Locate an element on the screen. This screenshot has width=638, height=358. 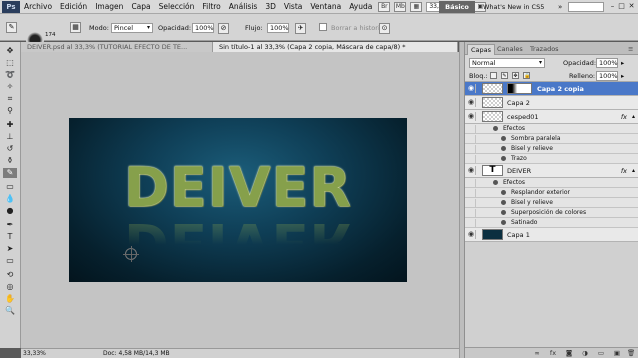
crop-tool-icon: ⌗ is located at coordinates (10, 99).